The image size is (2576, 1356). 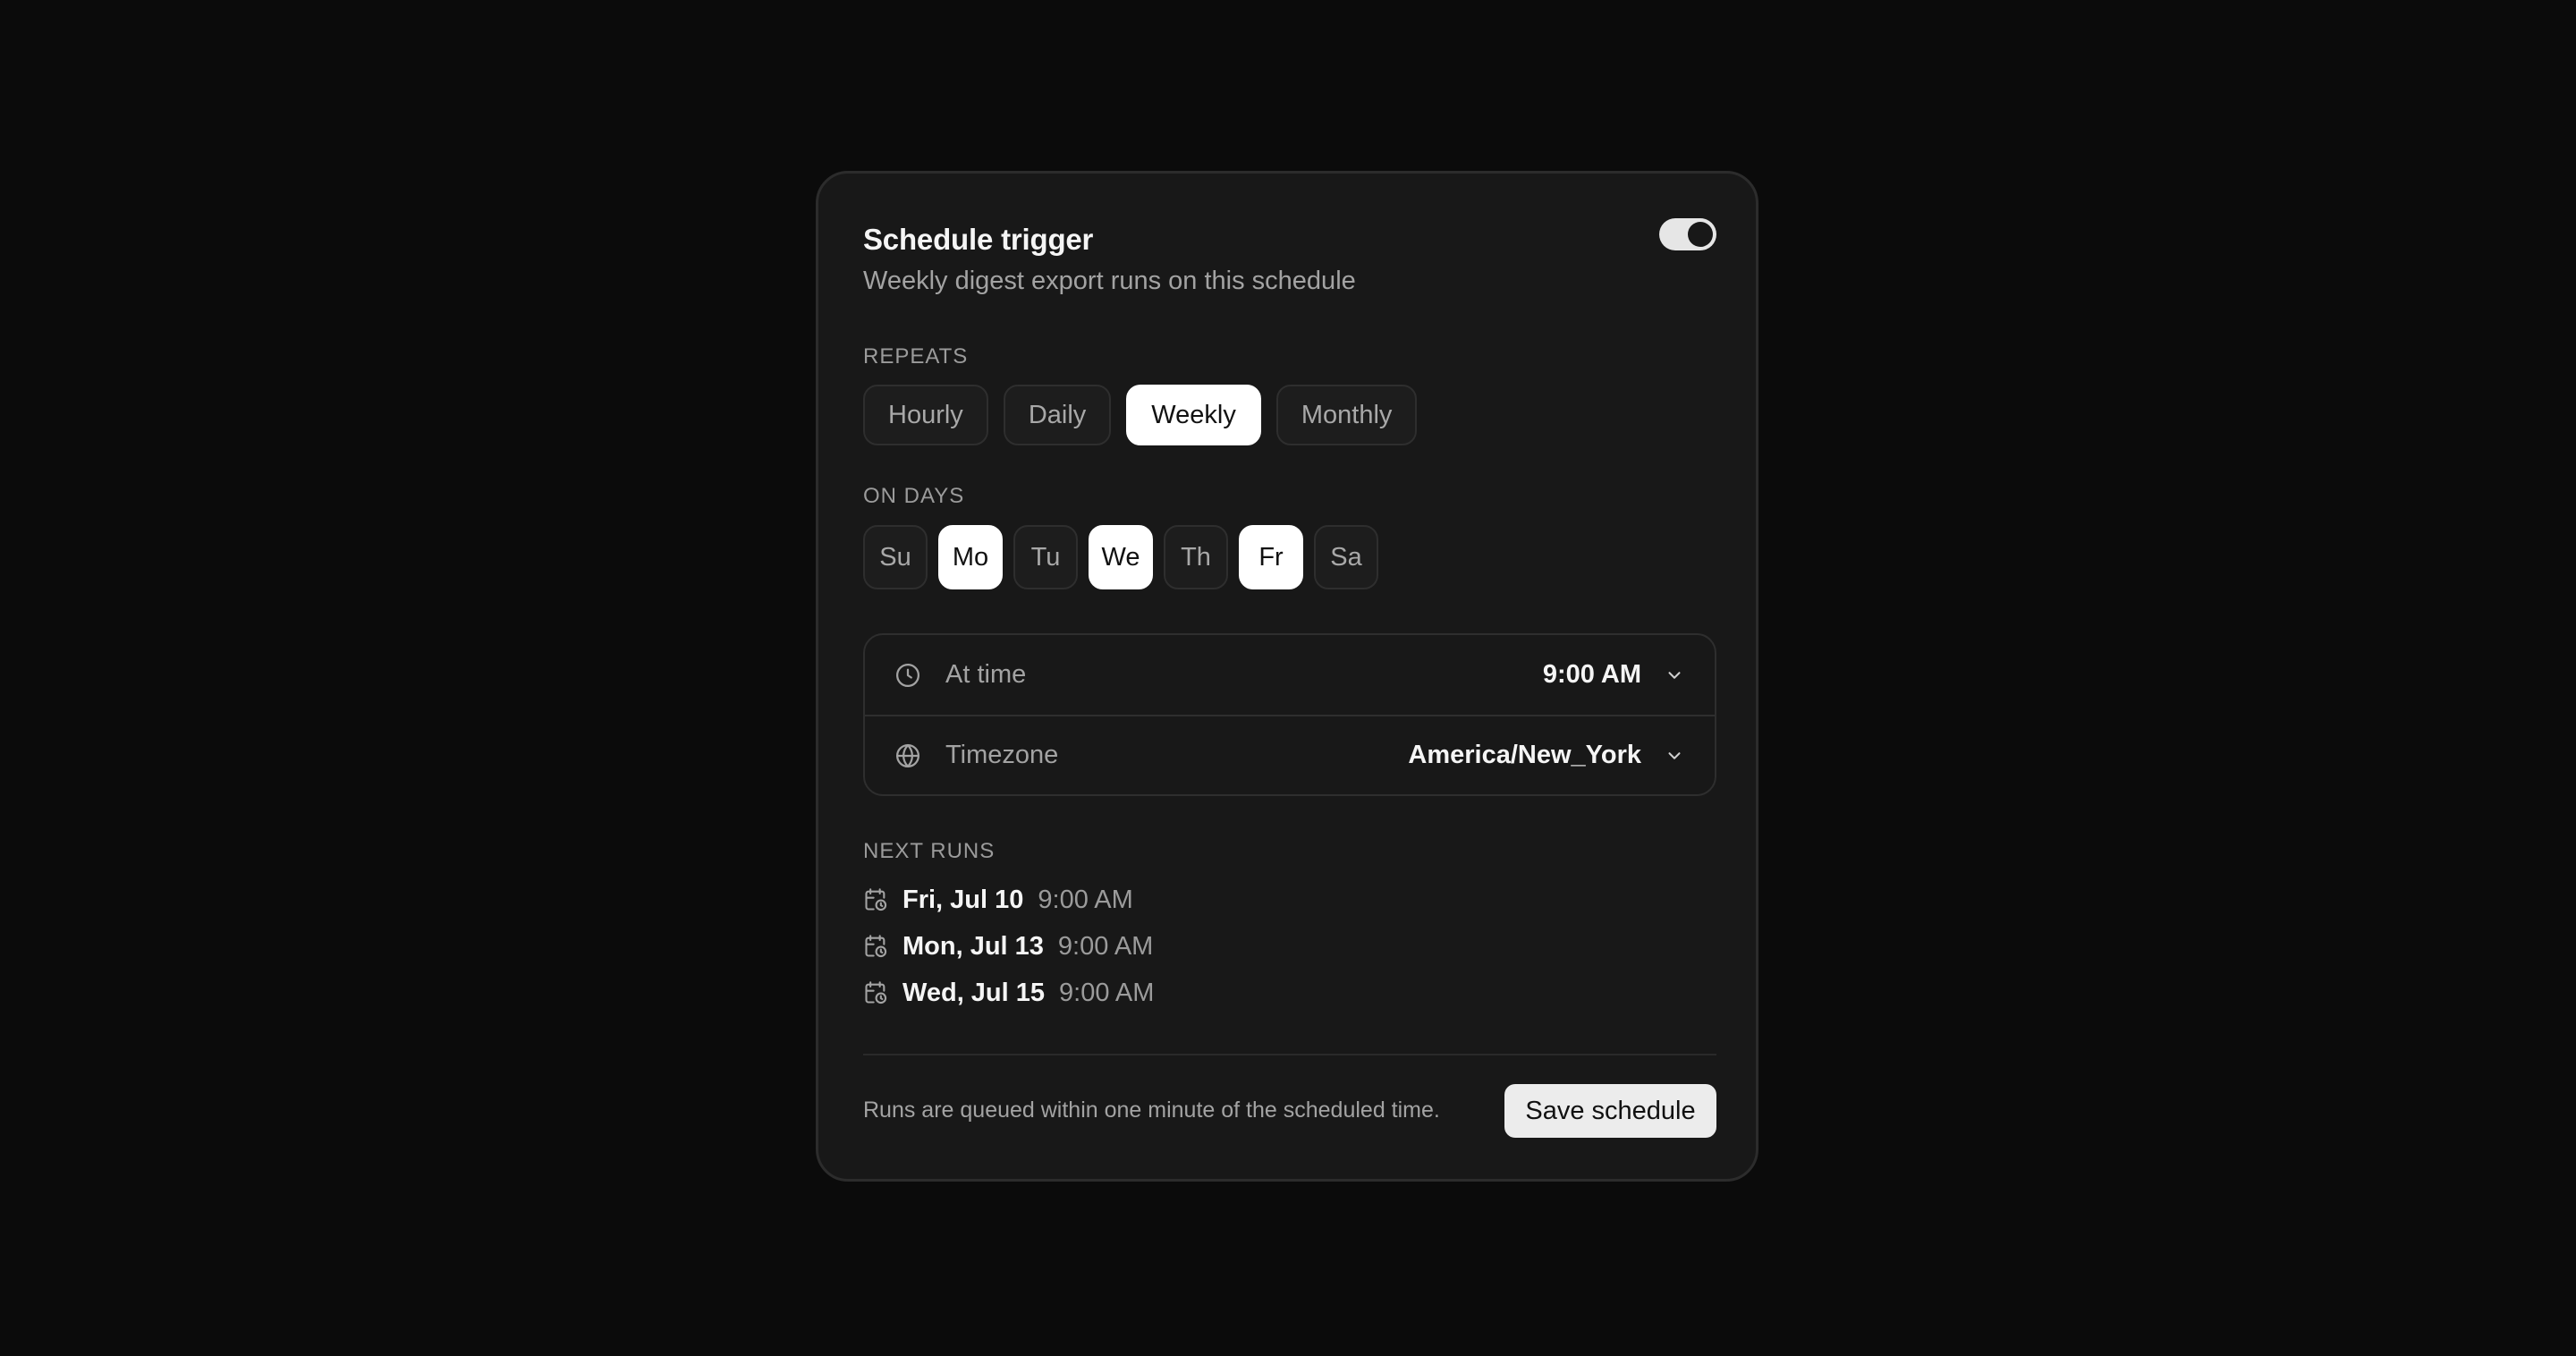 What do you see at coordinates (973, 946) in the screenshot?
I see `run-date: Mon, Jul 13` at bounding box center [973, 946].